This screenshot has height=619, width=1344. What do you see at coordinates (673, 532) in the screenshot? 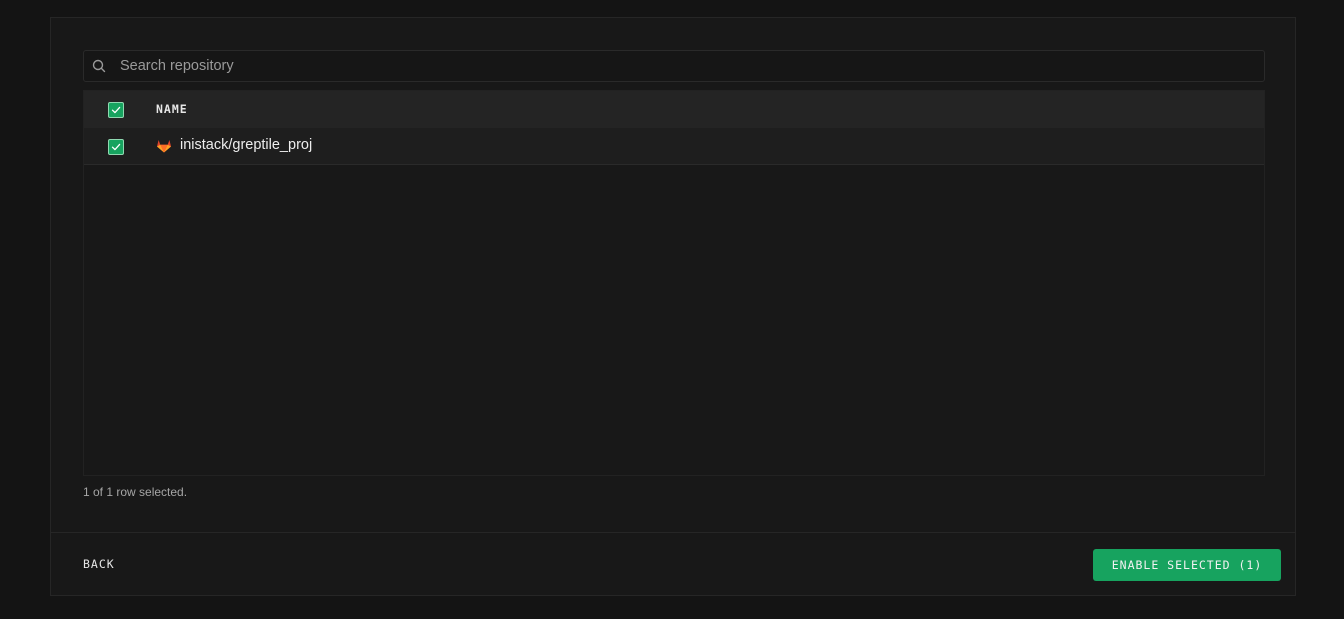
I see `footer-divider` at bounding box center [673, 532].